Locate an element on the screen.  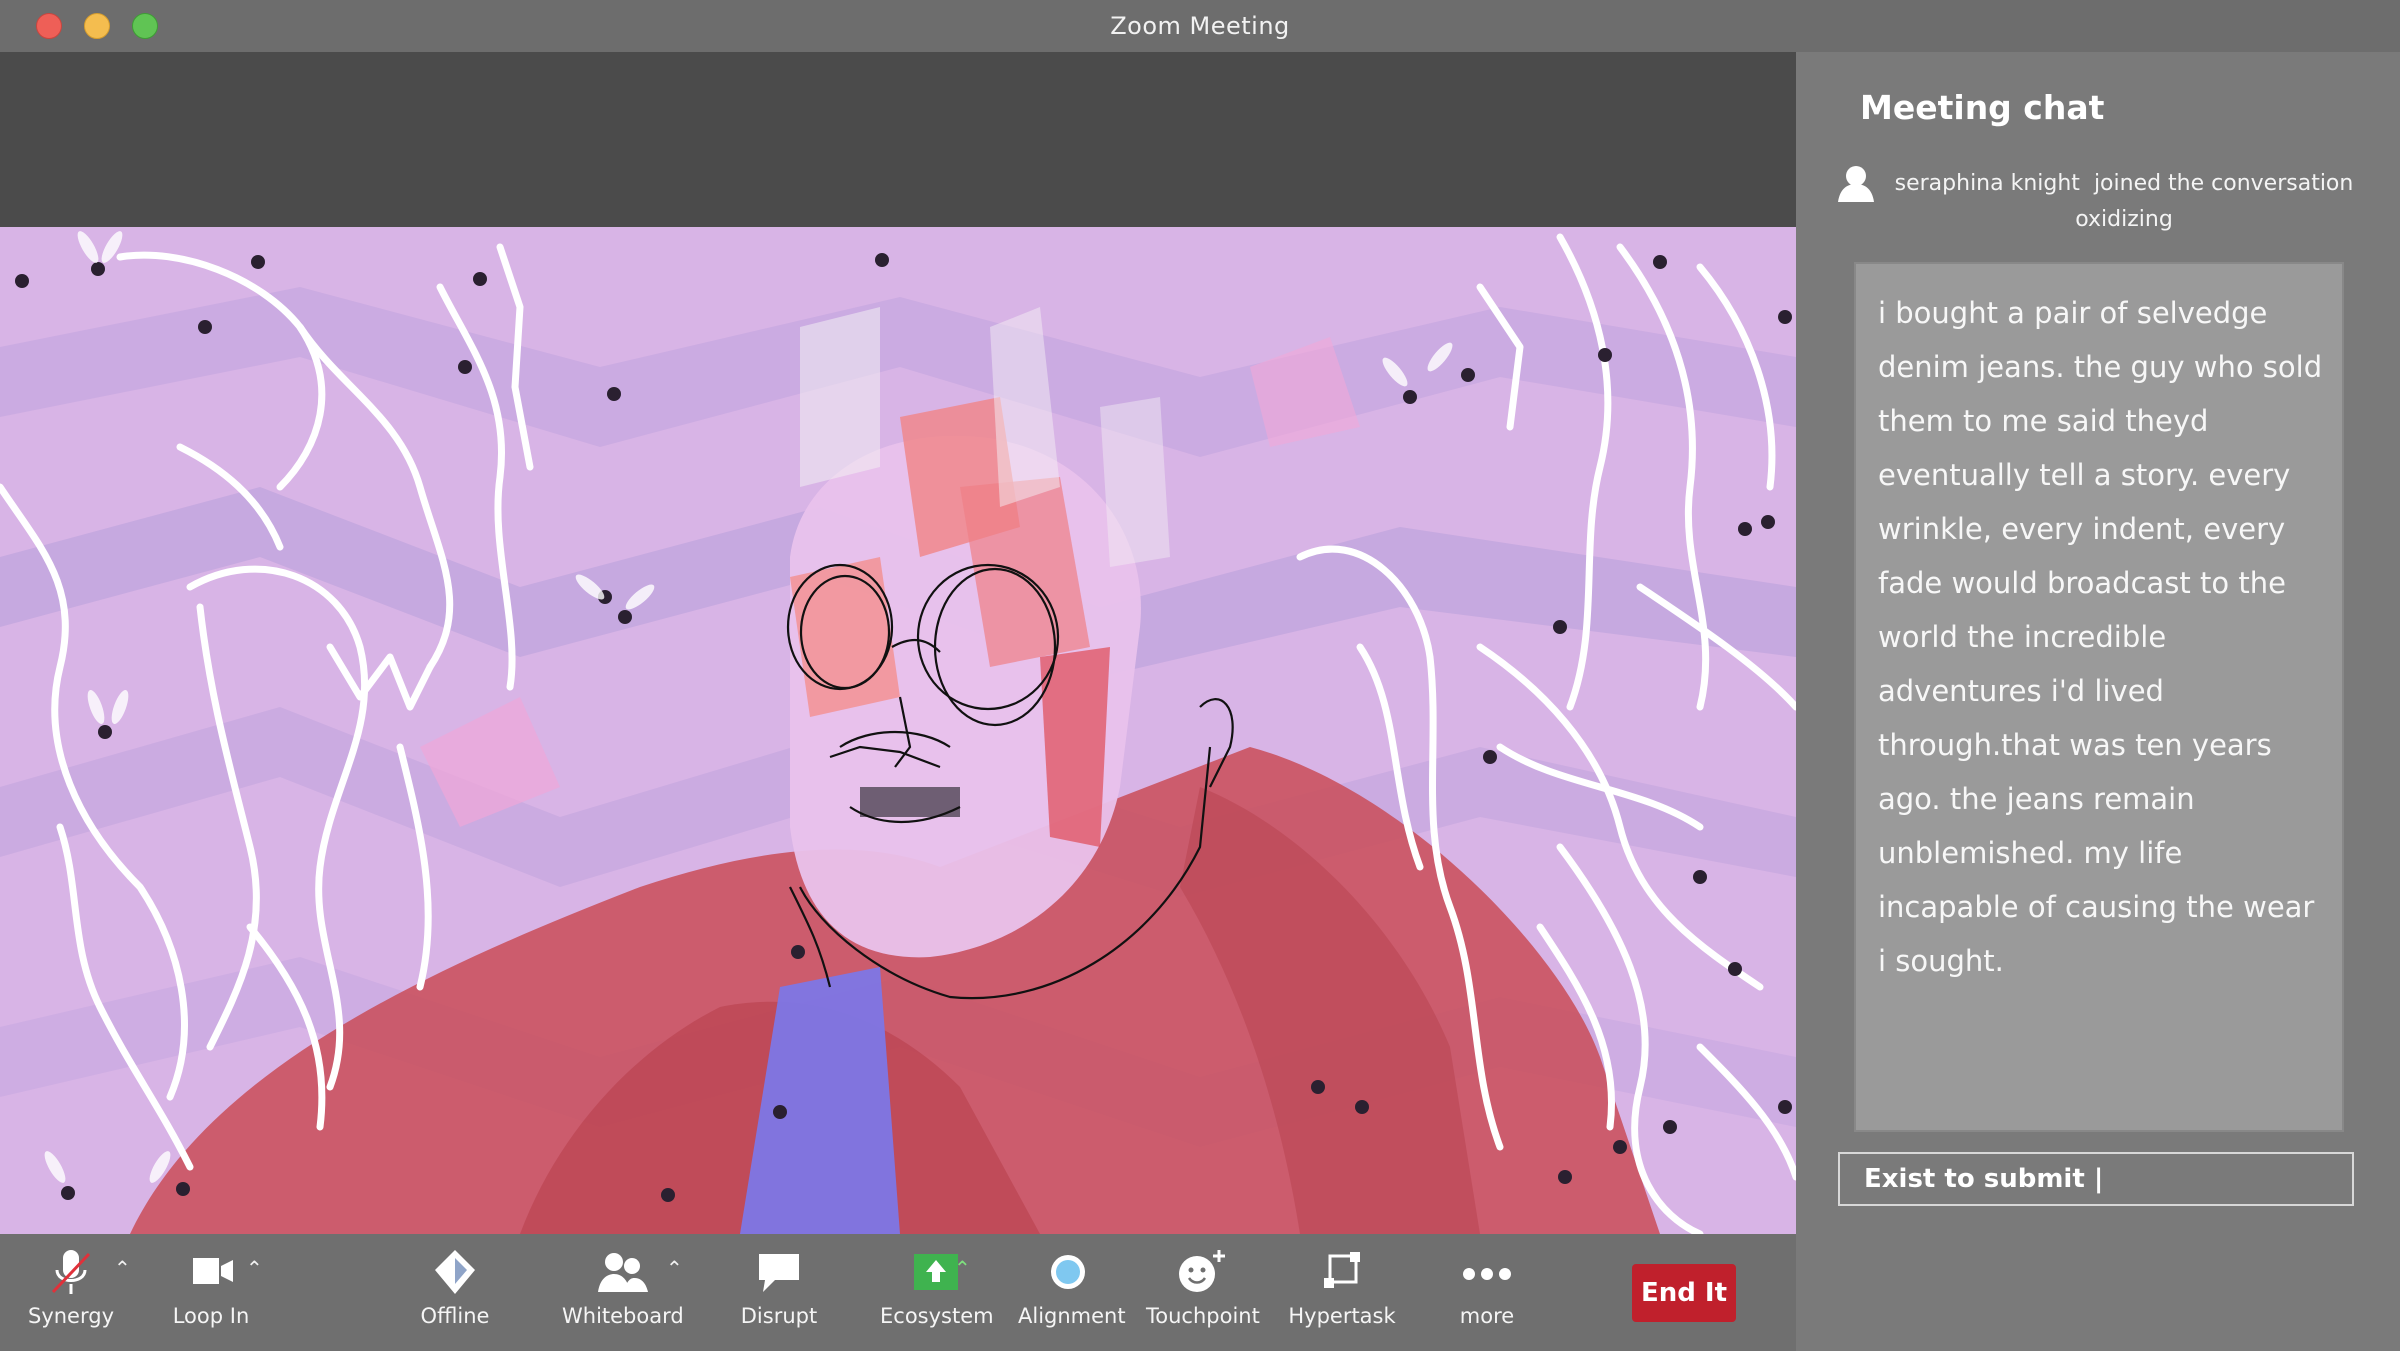
hypertask-button: Hypertask is located at coordinates (1342, 1288).